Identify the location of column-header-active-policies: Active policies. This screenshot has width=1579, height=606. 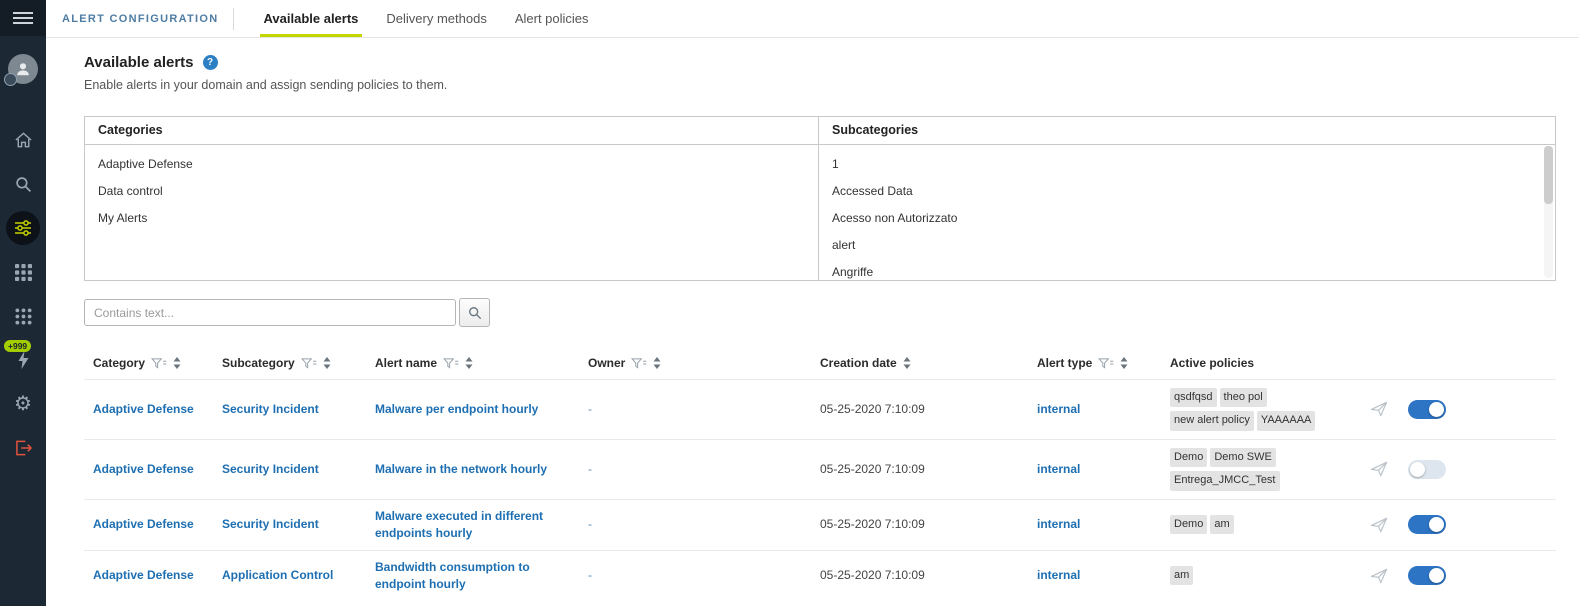
(1260, 363).